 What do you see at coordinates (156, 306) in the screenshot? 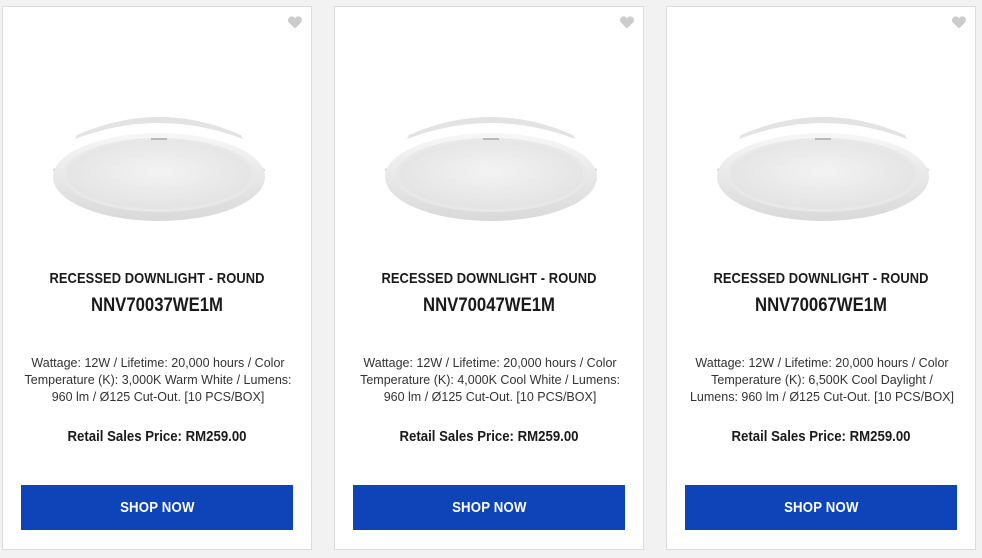
I see `product-model: NNV70037WE1M` at bounding box center [156, 306].